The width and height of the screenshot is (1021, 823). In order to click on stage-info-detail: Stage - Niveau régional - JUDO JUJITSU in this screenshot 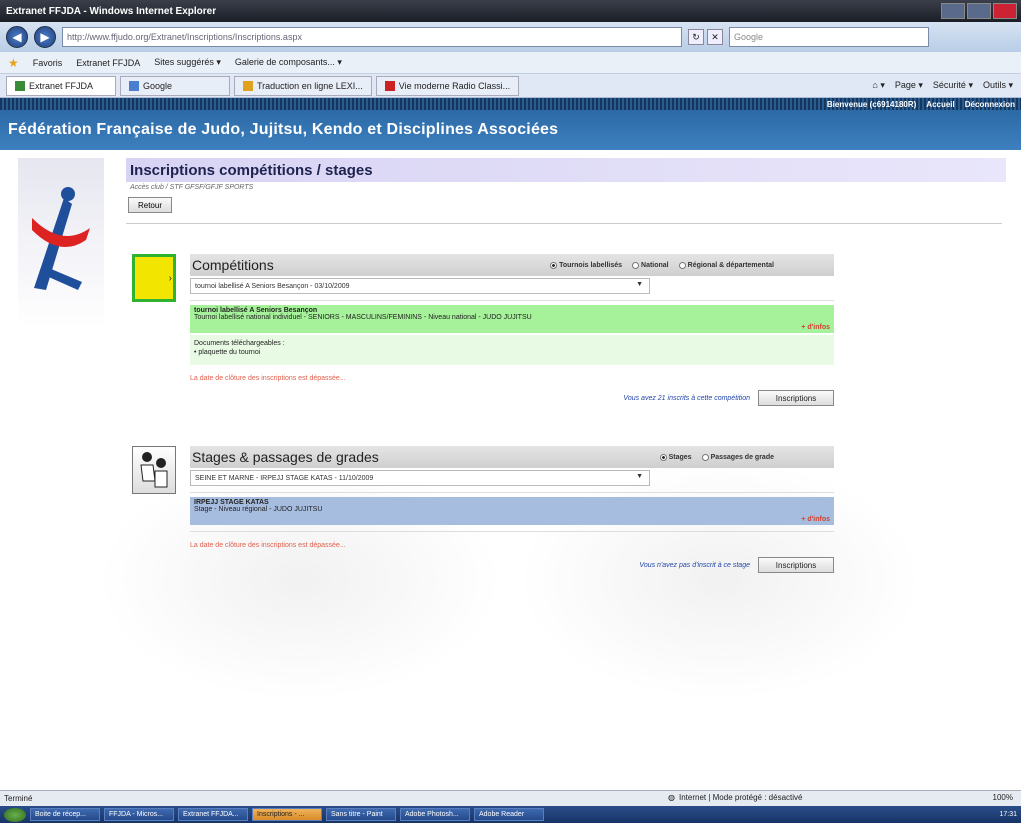, I will do `click(258, 509)`.